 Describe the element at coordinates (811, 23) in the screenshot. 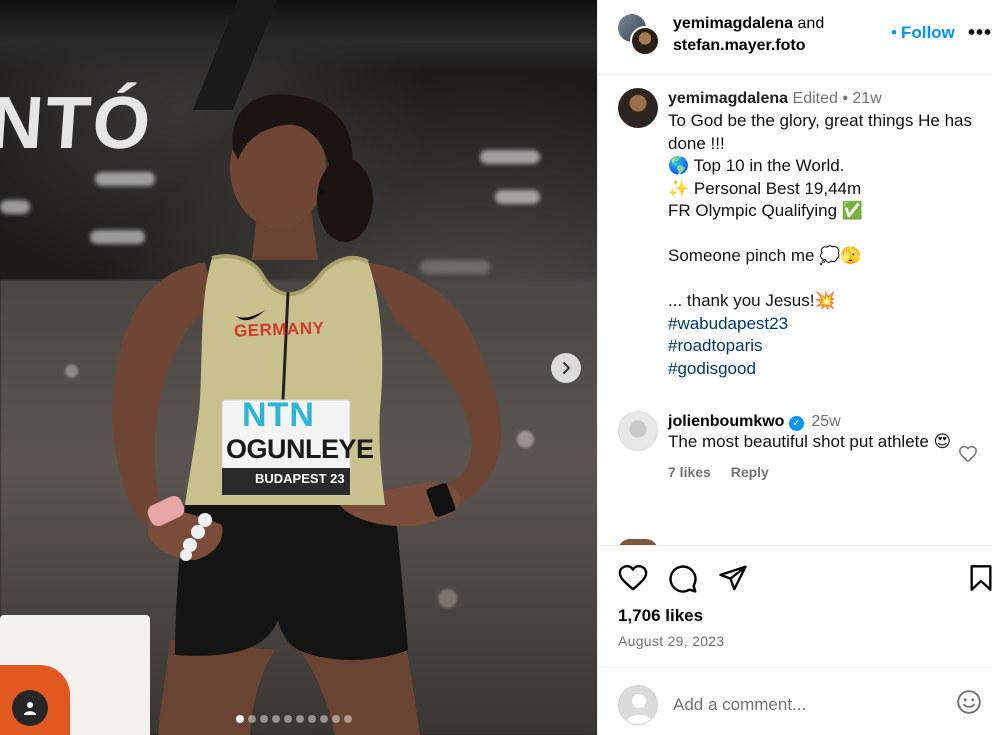

I see `header-and: and` at that location.